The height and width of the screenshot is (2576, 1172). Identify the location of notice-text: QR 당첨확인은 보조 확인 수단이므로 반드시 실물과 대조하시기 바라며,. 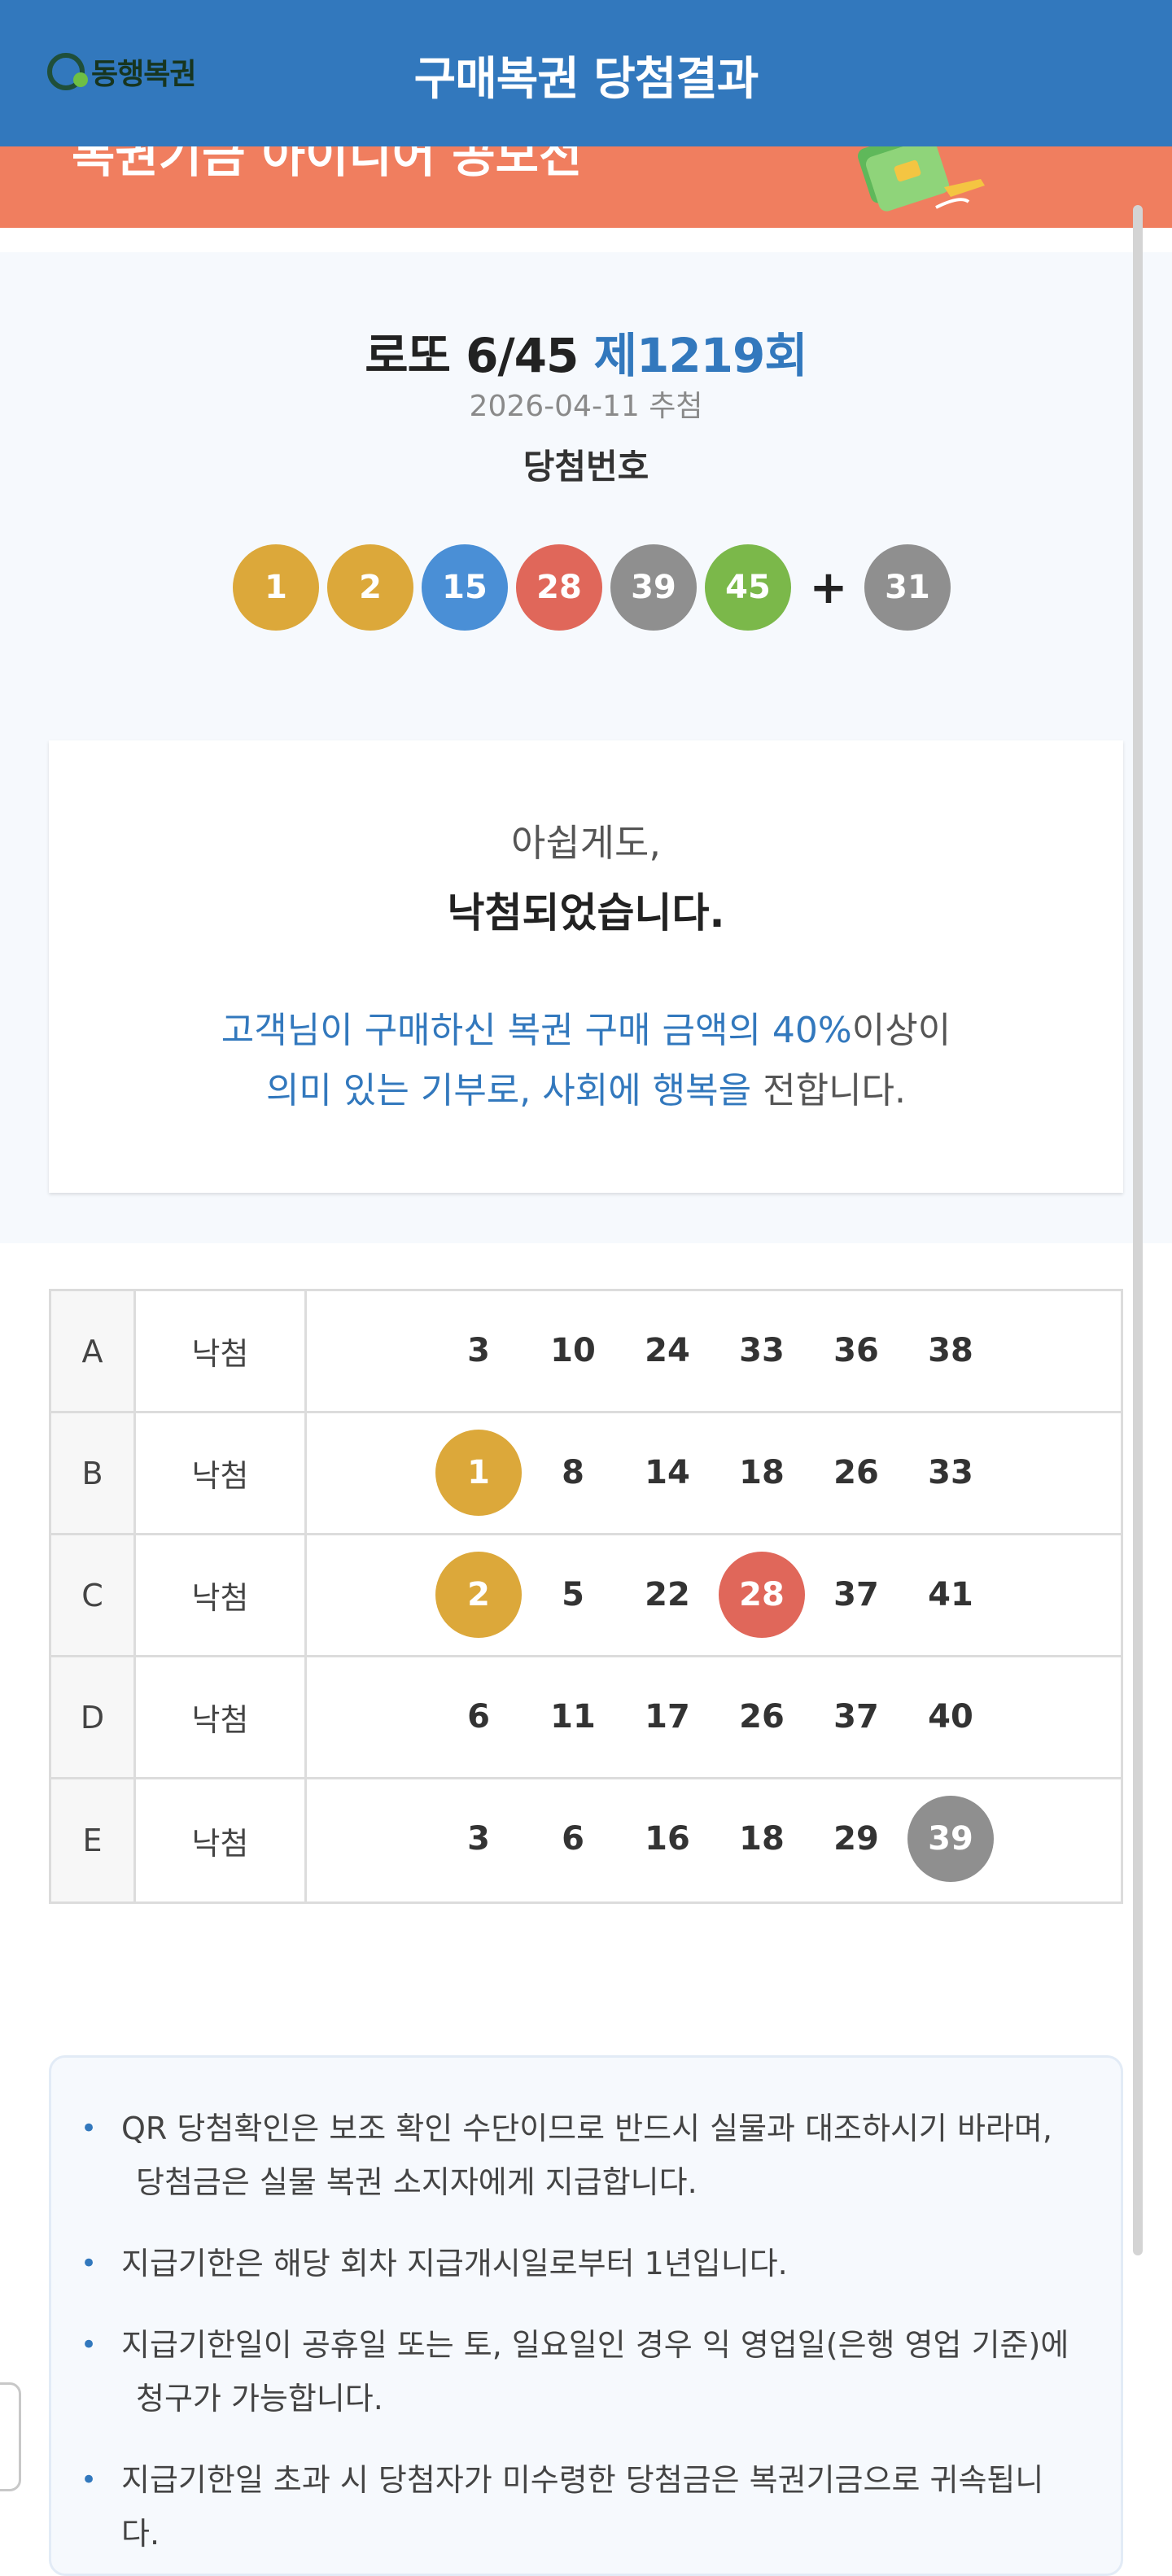
(586, 2128).